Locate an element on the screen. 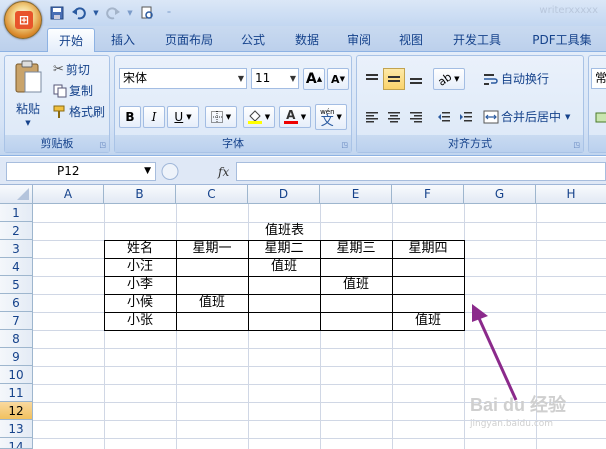 The width and height of the screenshot is (606, 449). header-cell: 星期三 is located at coordinates (356, 249).